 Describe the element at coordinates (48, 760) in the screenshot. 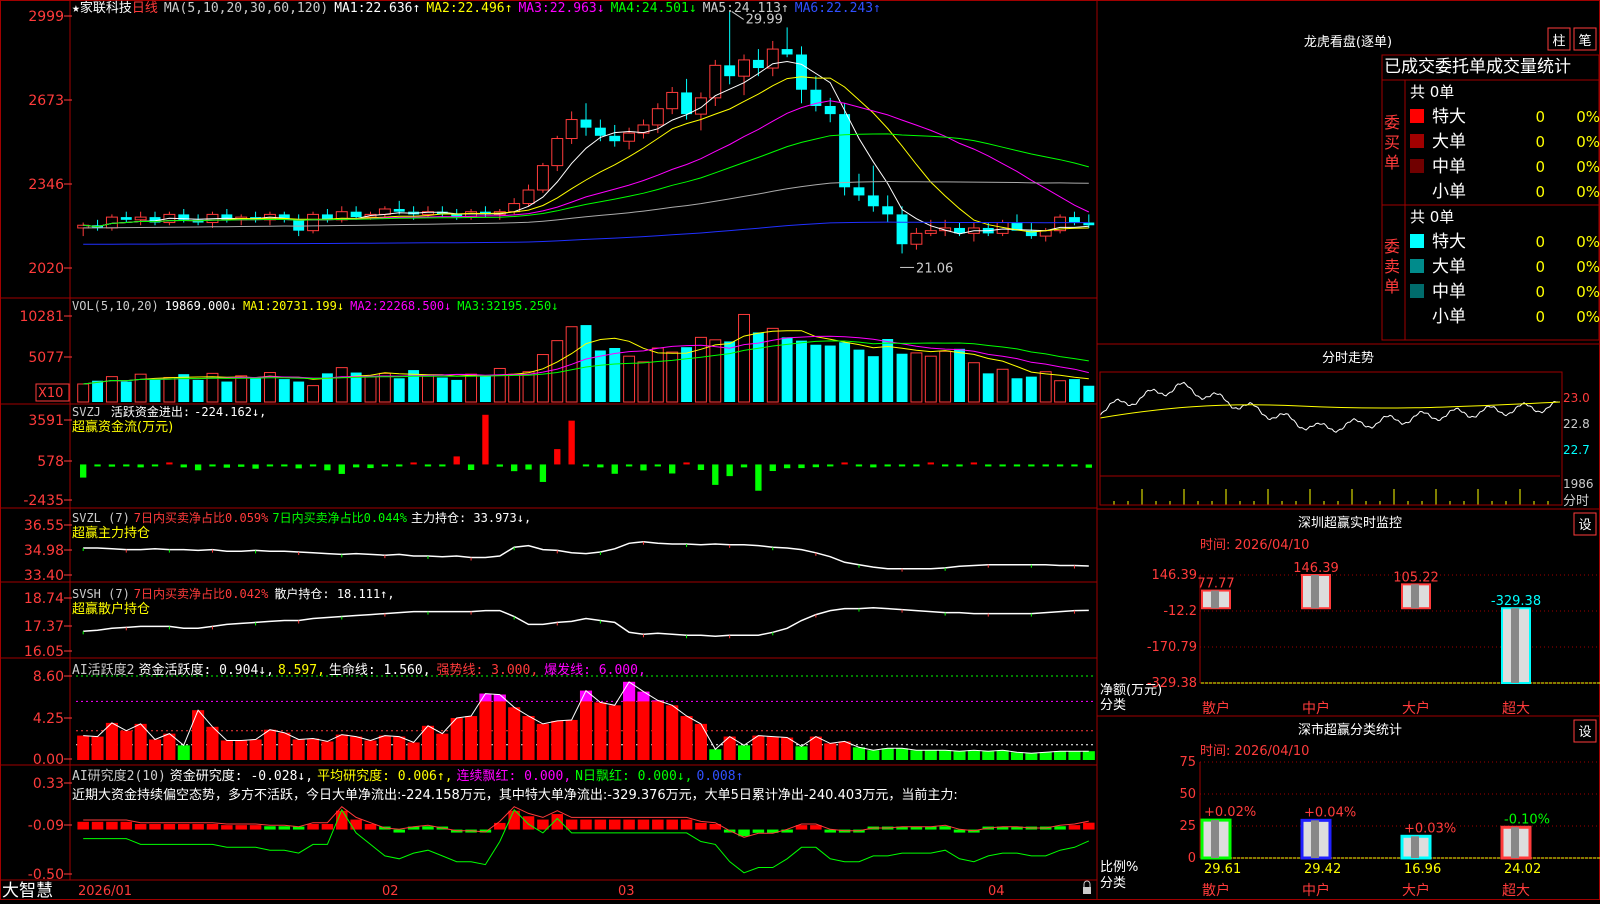

I see `tick-label: 0.00` at that location.